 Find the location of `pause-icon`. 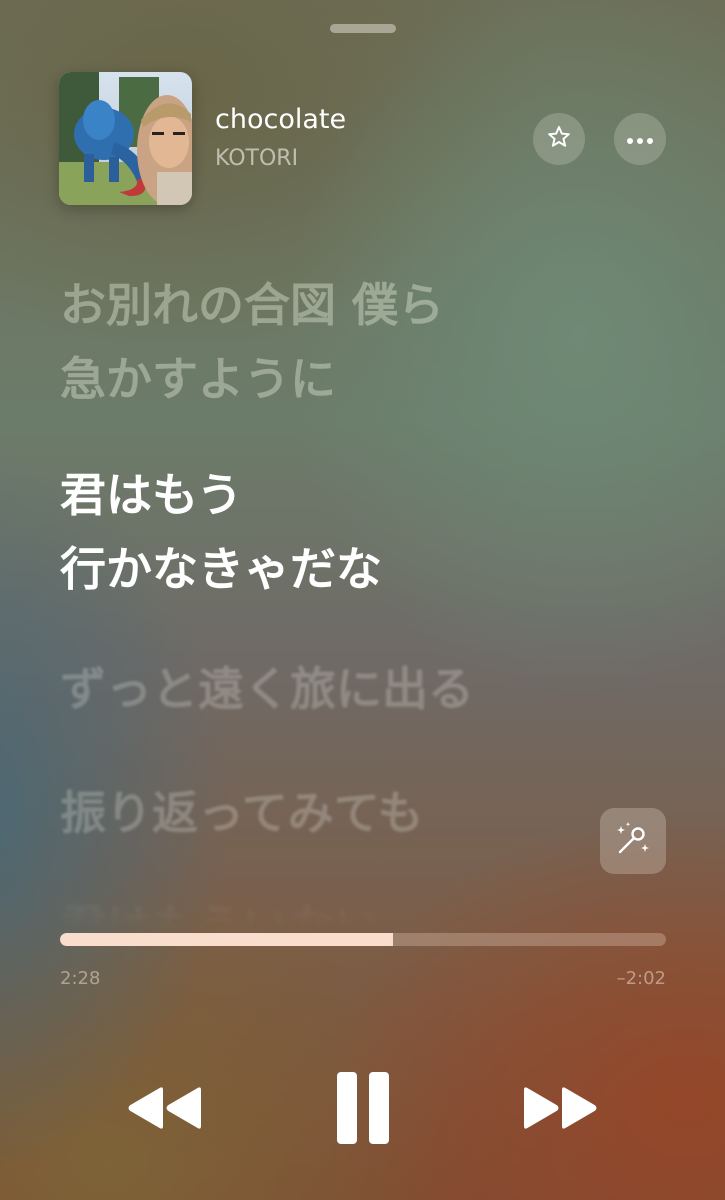

pause-icon is located at coordinates (363, 1110).